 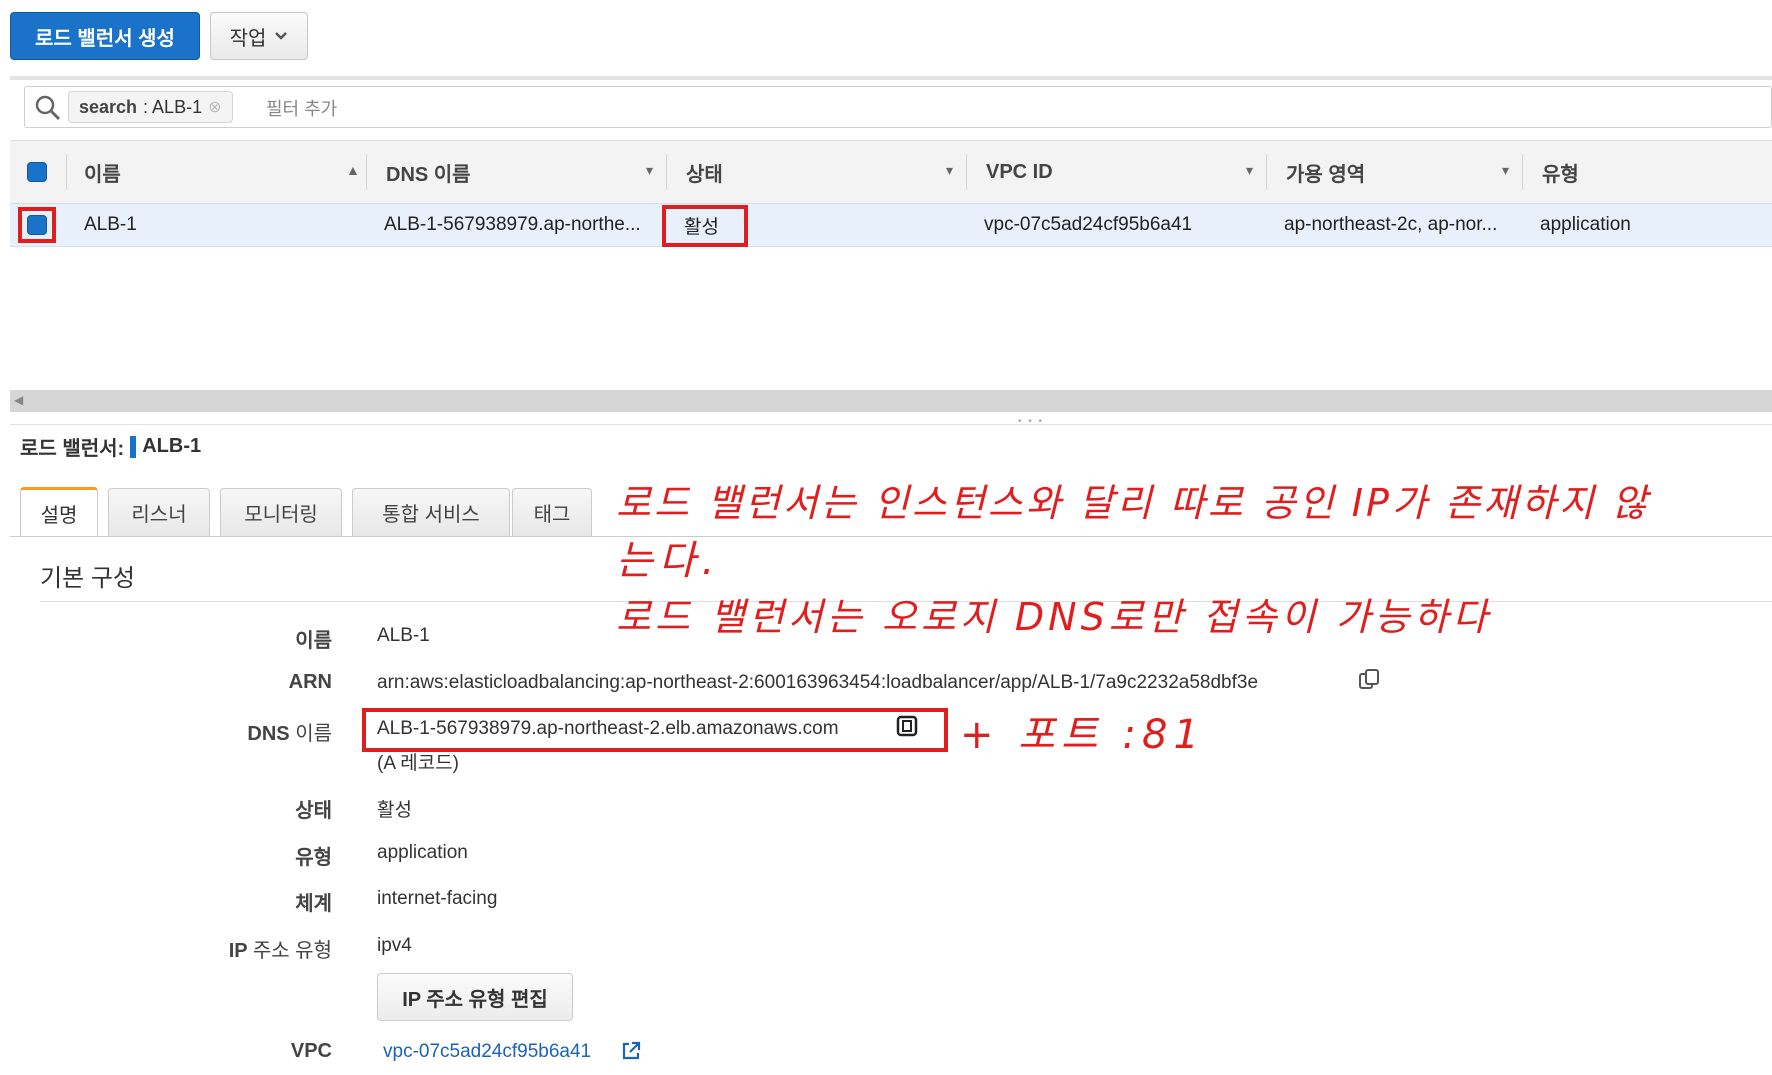 I want to click on tab-monitoring: 모니터링, so click(x=281, y=512).